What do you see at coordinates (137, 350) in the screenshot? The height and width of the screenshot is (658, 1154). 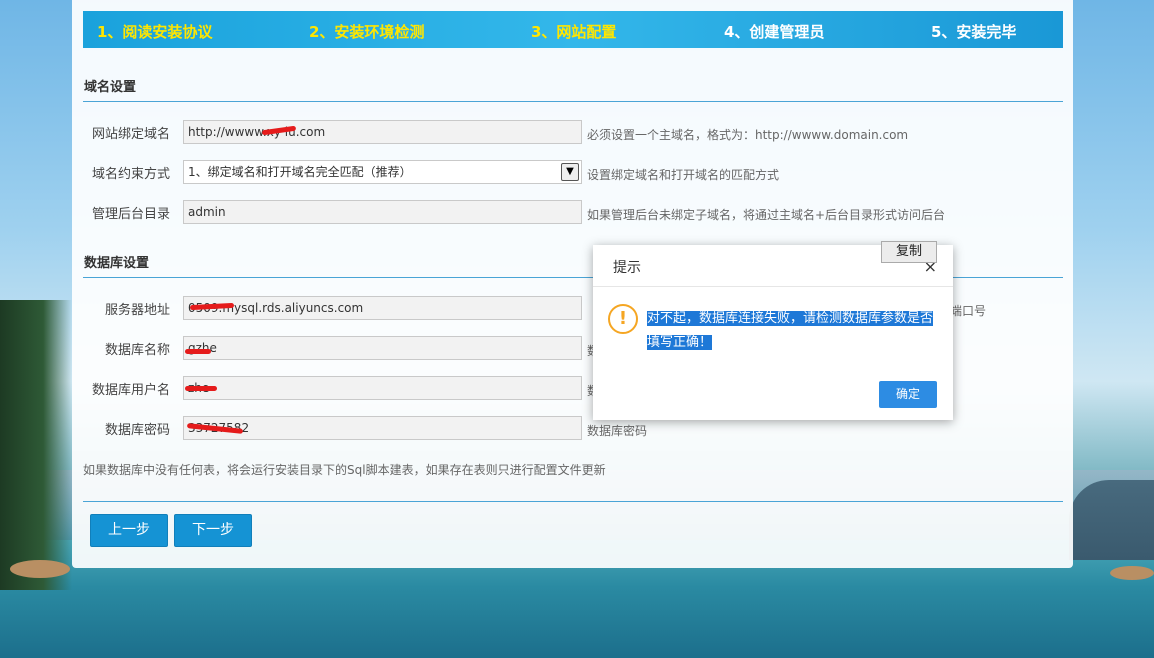 I see `db-name-label: 数据库名称` at bounding box center [137, 350].